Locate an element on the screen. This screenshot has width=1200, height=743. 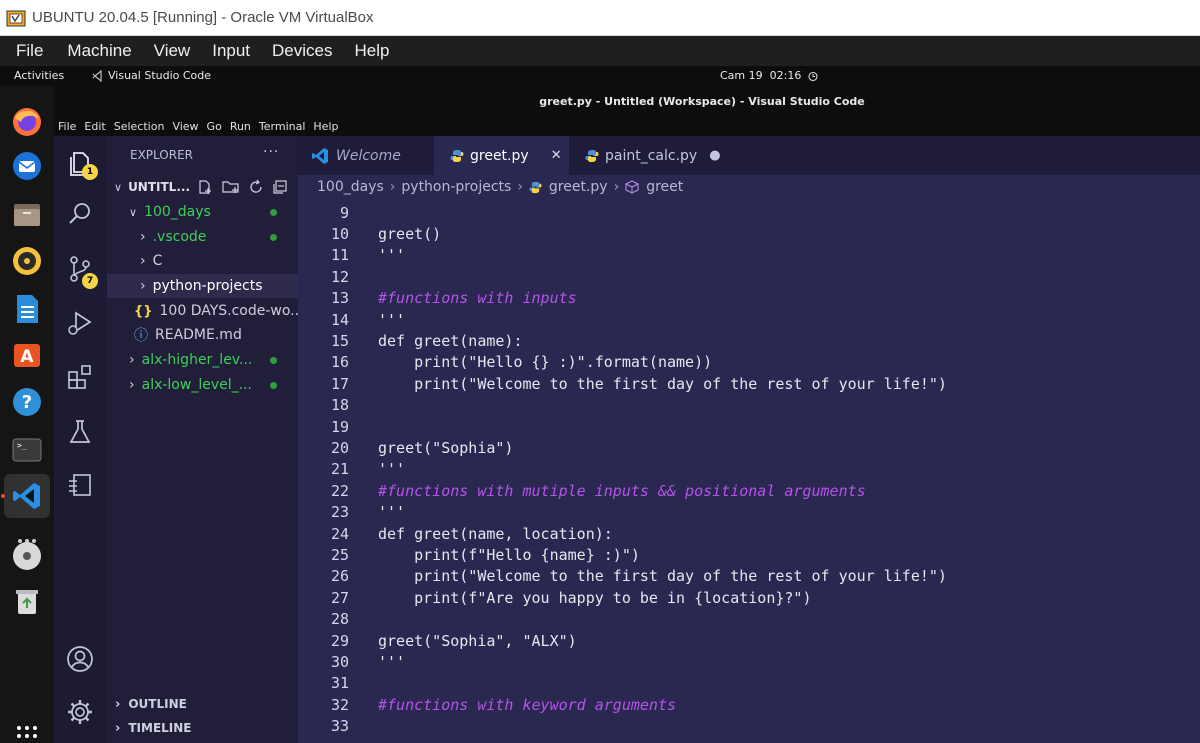
new-file-icon is located at coordinates (205, 187).